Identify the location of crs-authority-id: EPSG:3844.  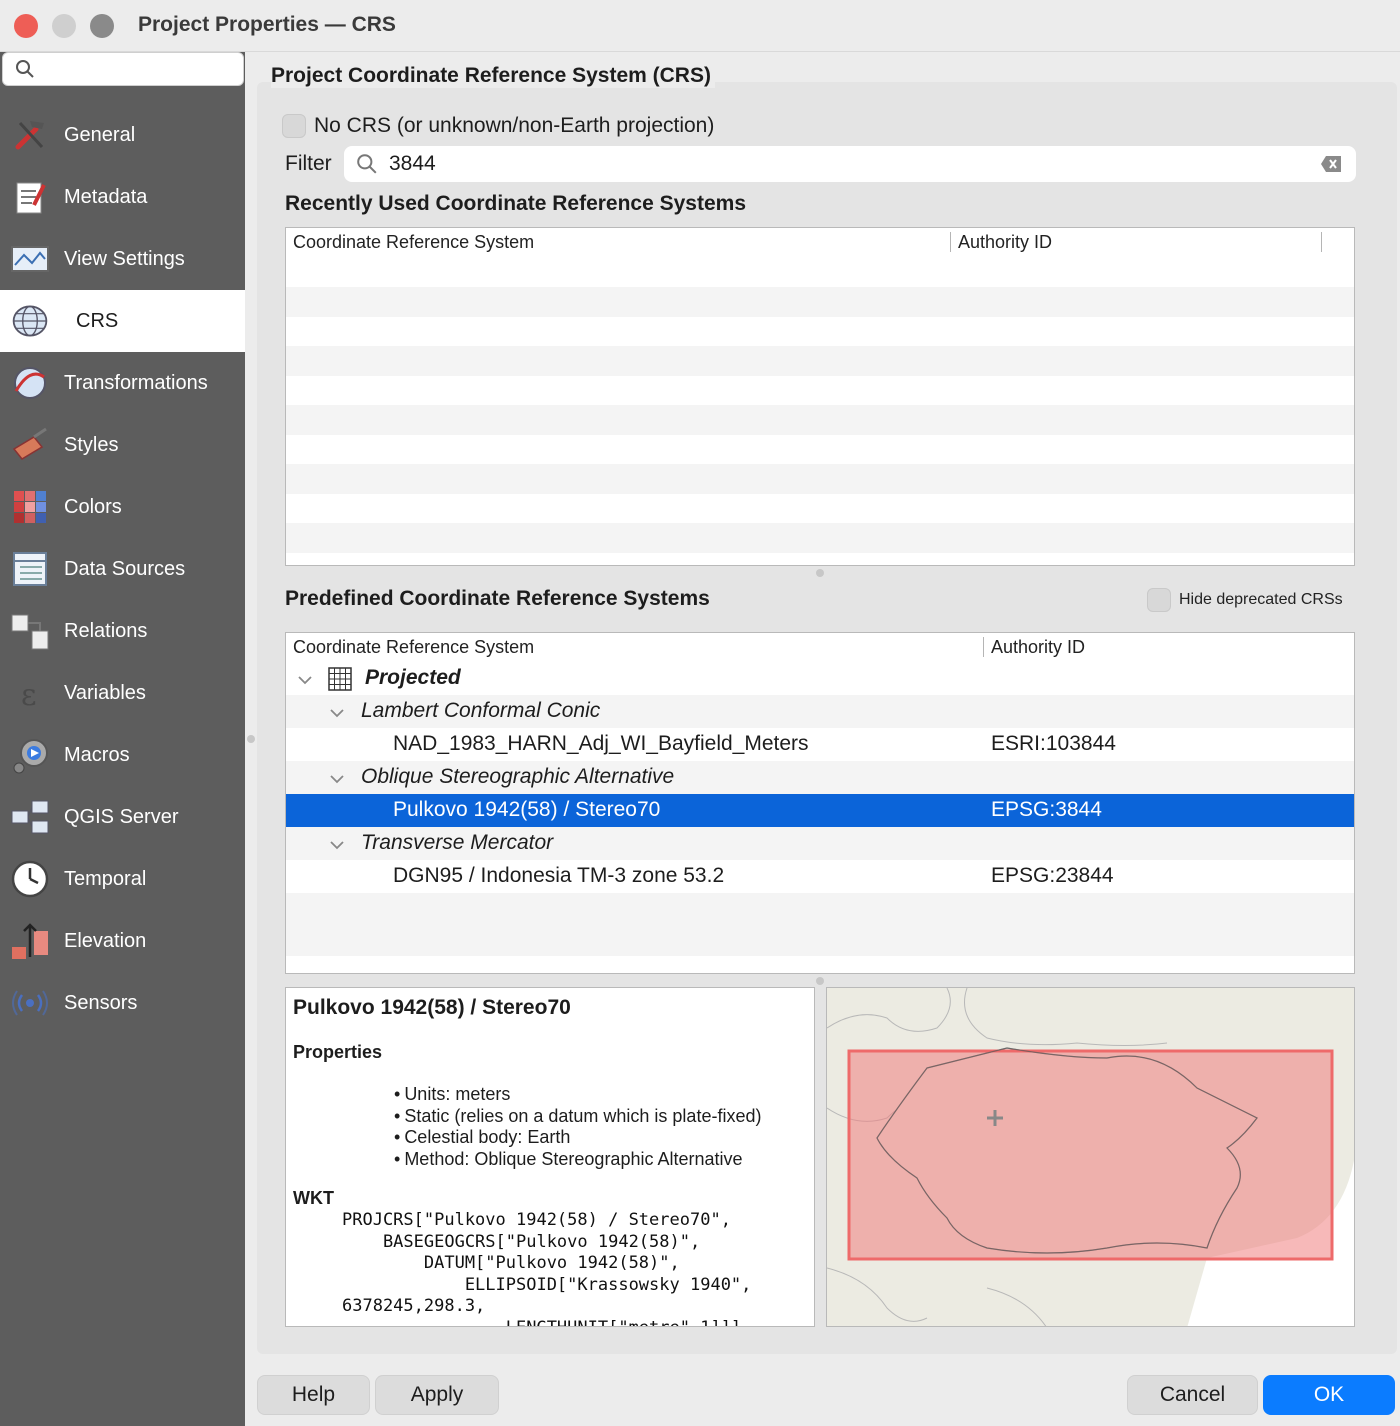
(1046, 809).